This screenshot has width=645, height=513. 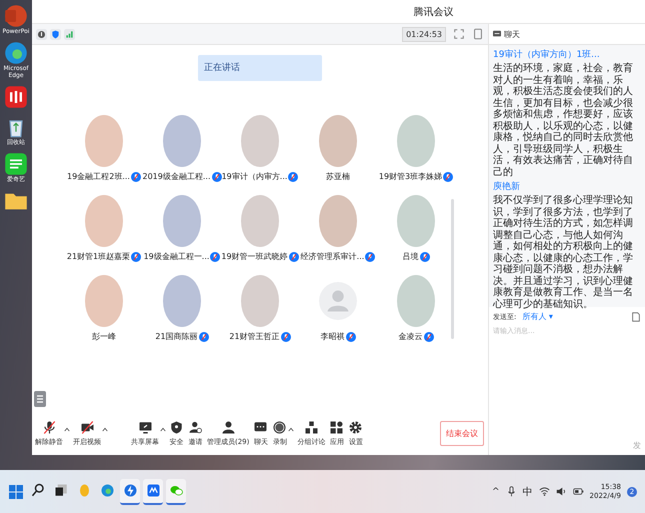 I want to click on wifi-icon, so click(x=544, y=491).